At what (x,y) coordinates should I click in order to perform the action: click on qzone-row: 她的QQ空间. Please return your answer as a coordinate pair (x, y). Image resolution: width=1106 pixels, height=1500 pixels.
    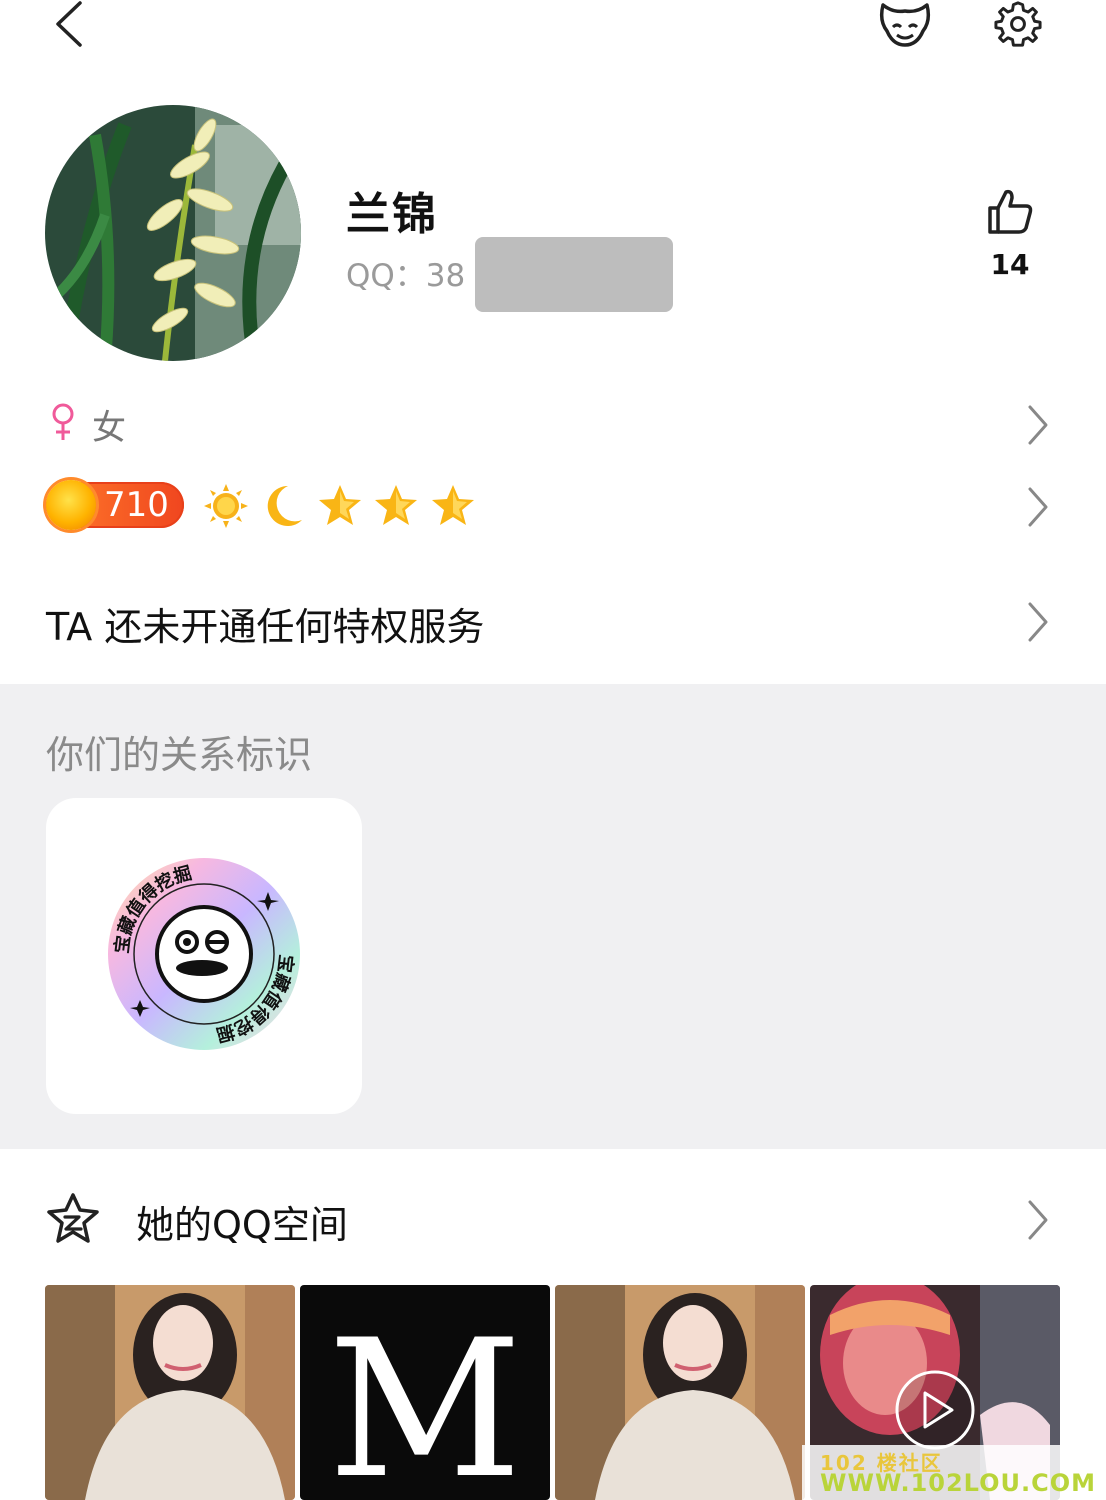
    Looking at the image, I should click on (553, 1220).